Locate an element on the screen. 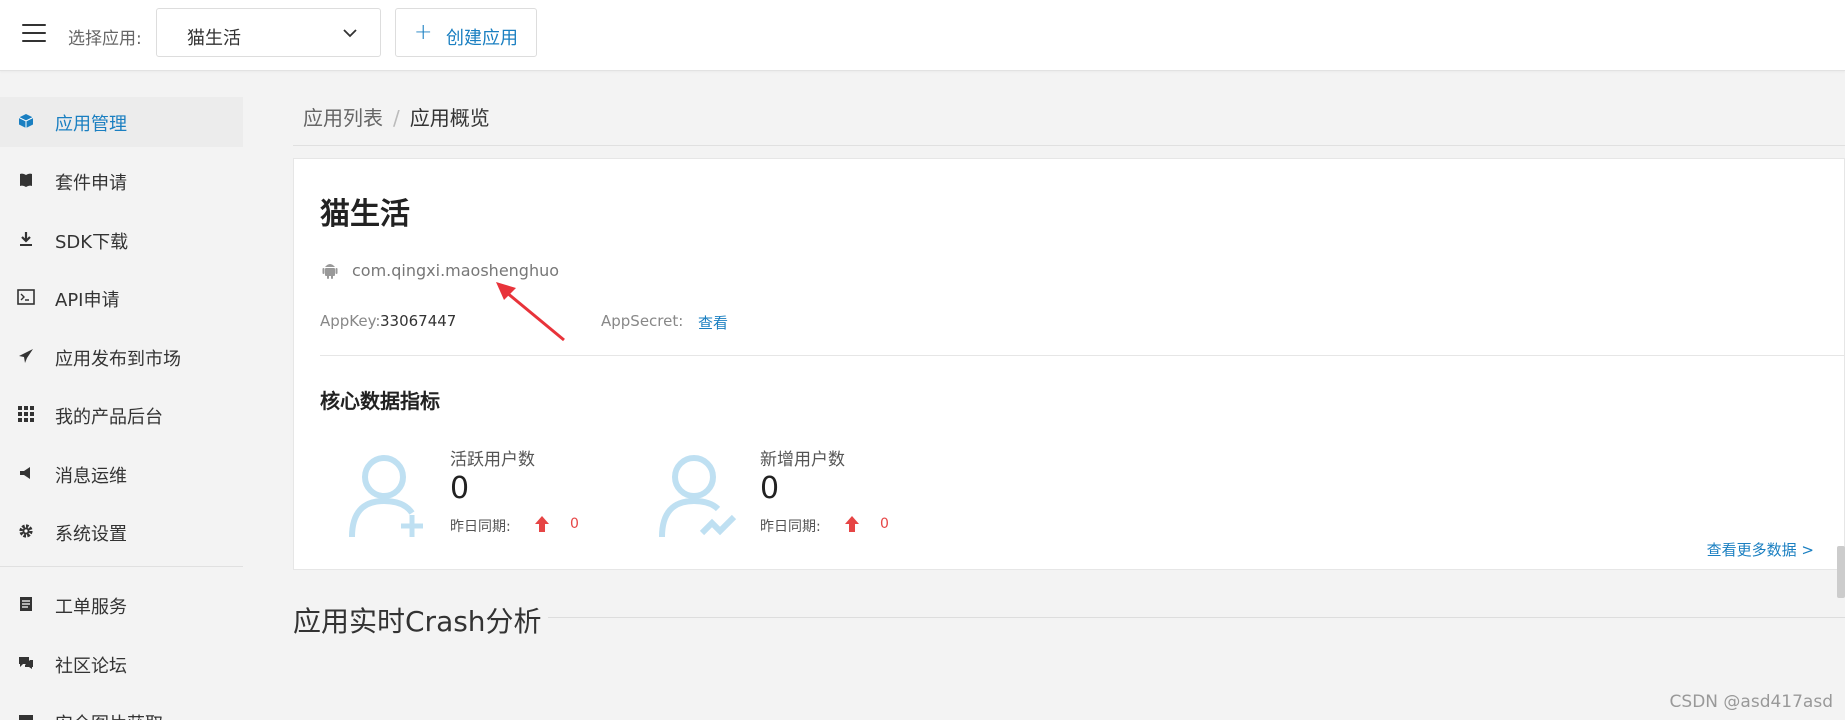  sidebar-item-message-ops: 消息运维 is located at coordinates (121, 474).